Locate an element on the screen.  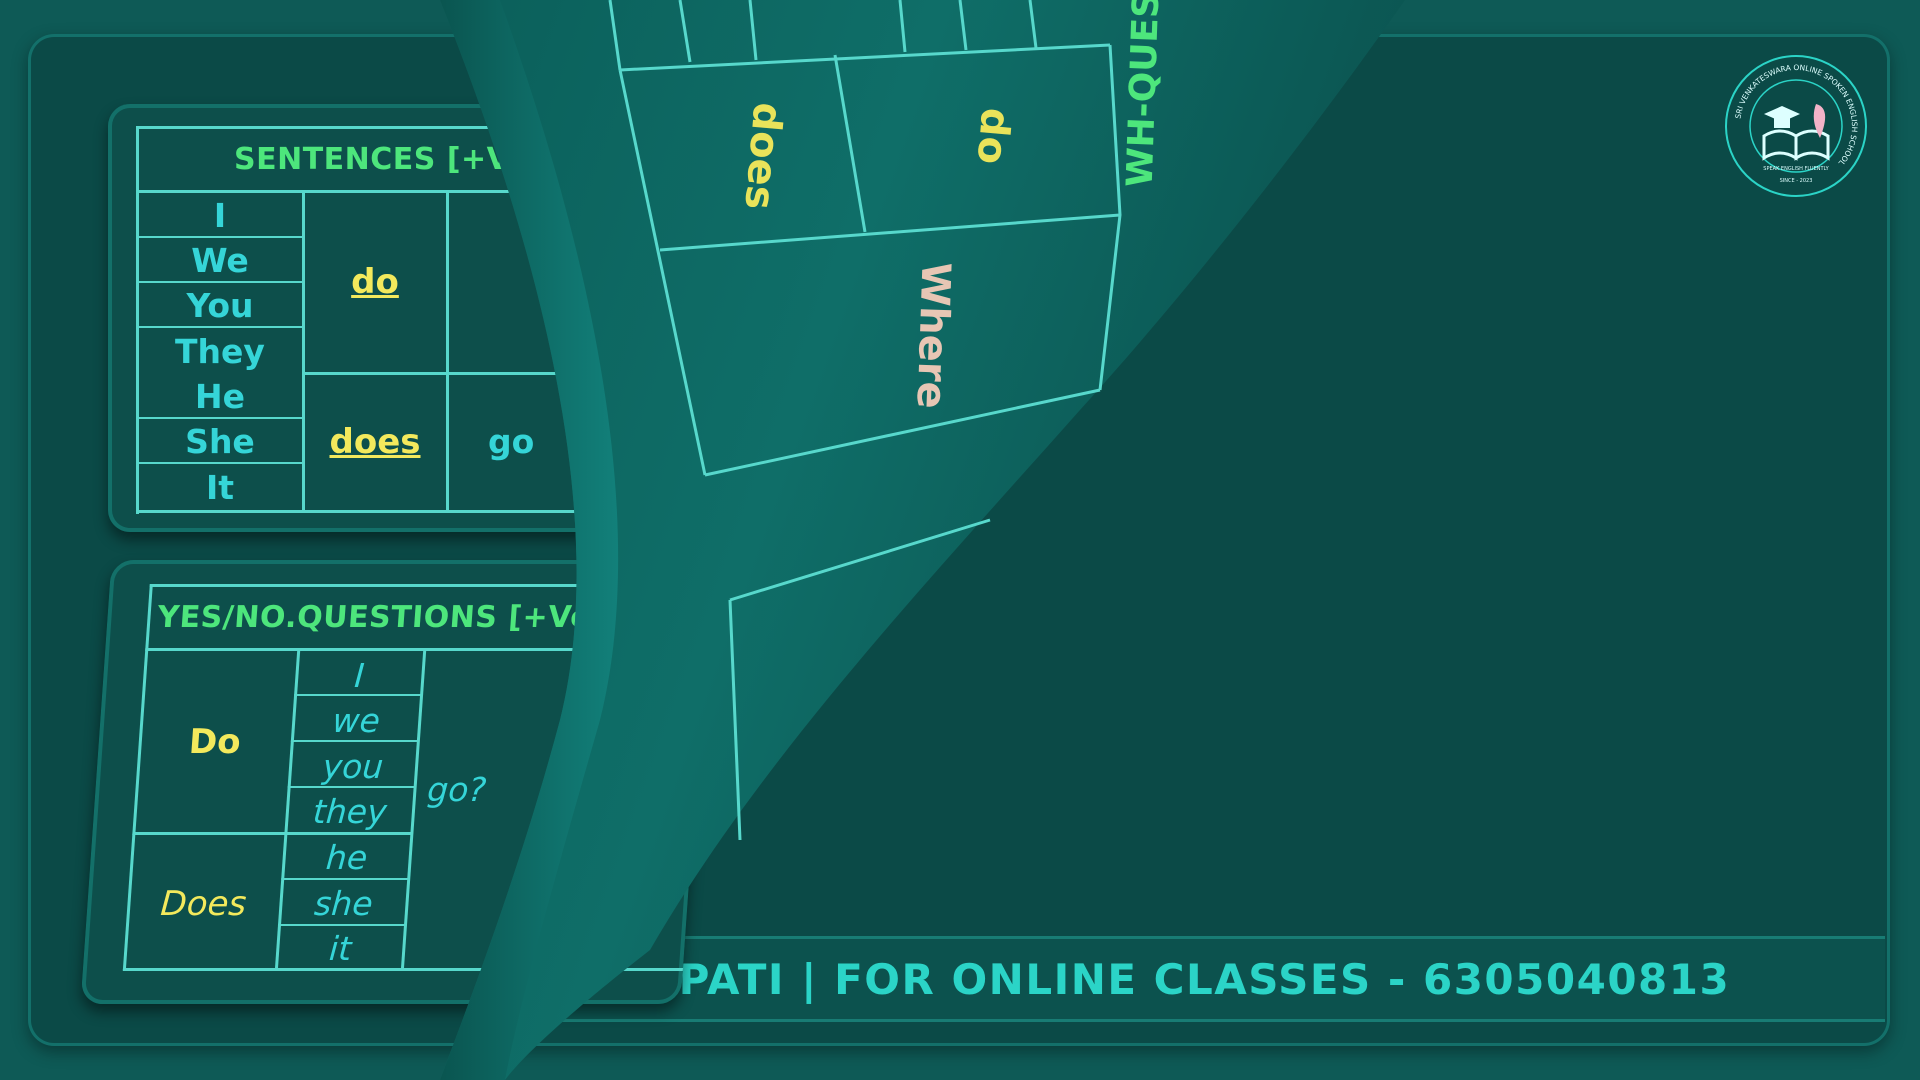
q-pronoun-she: she is located at coordinates (343, 903).